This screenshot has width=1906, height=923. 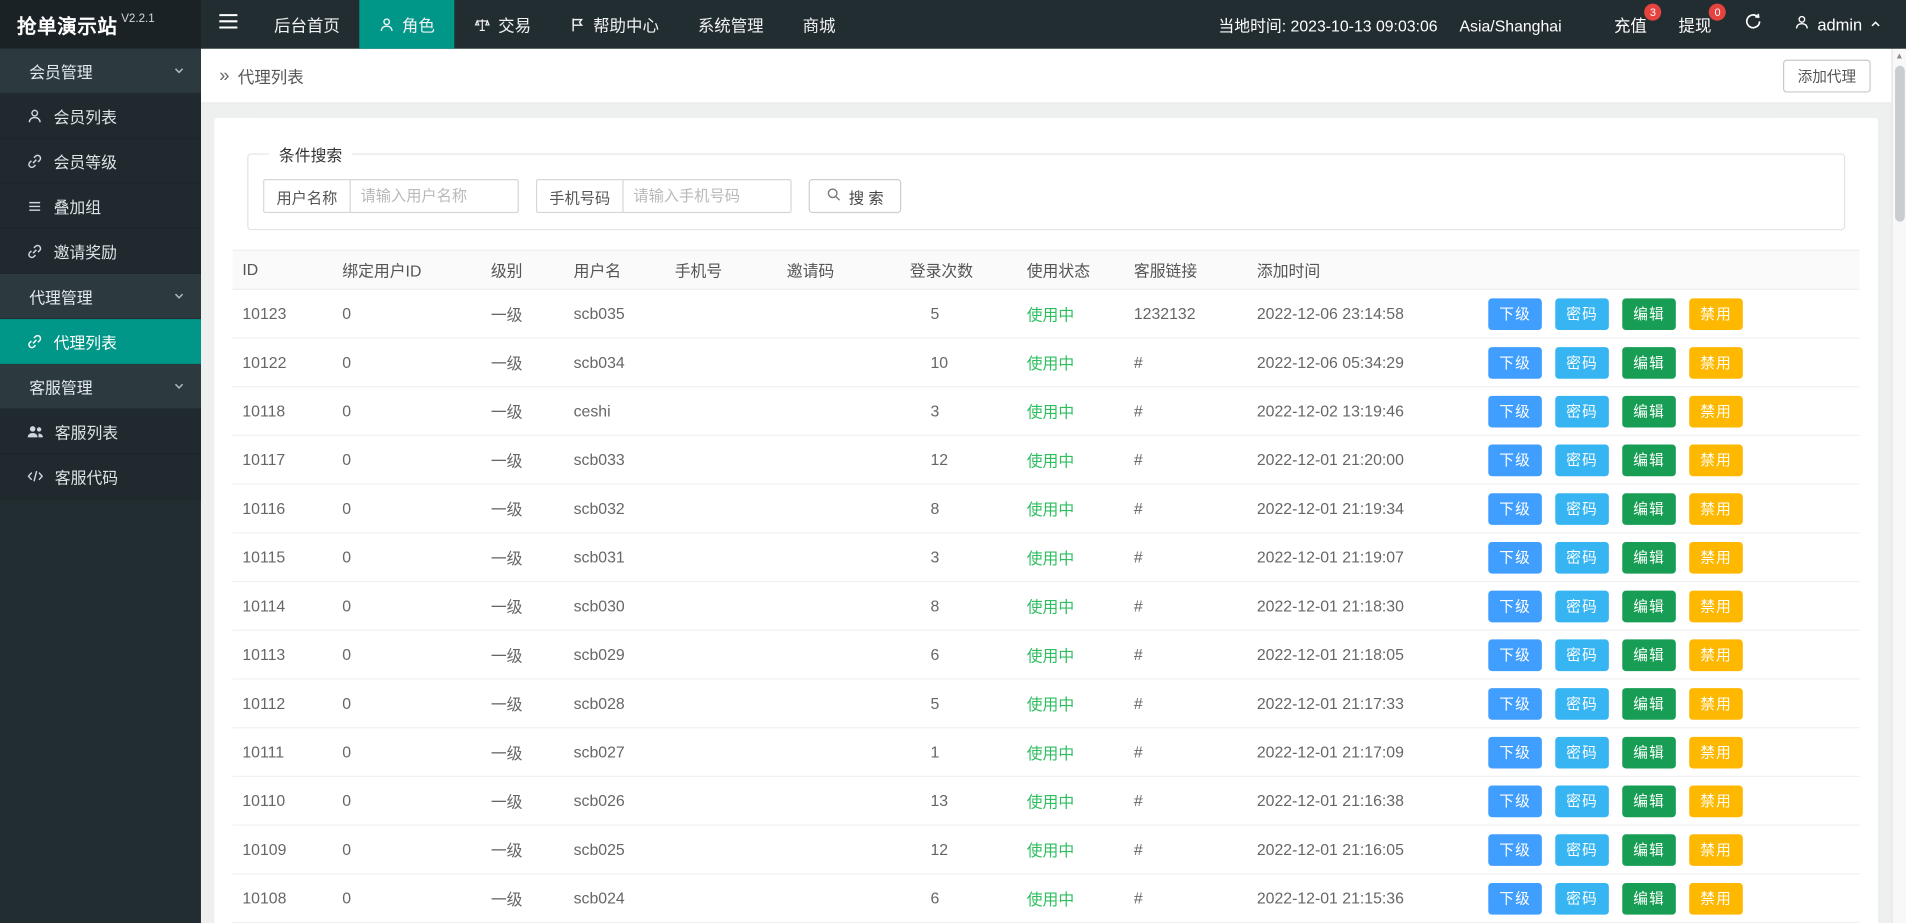 I want to click on nav-item-交易: 交易, so click(x=502, y=24).